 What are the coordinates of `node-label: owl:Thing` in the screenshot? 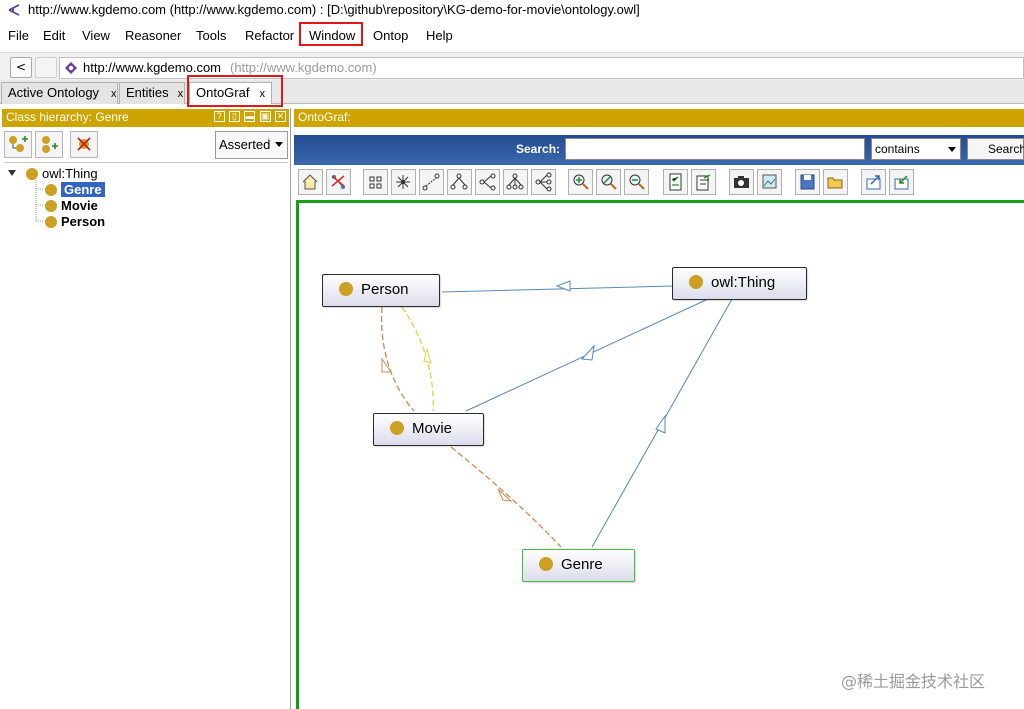 It's located at (743, 282).